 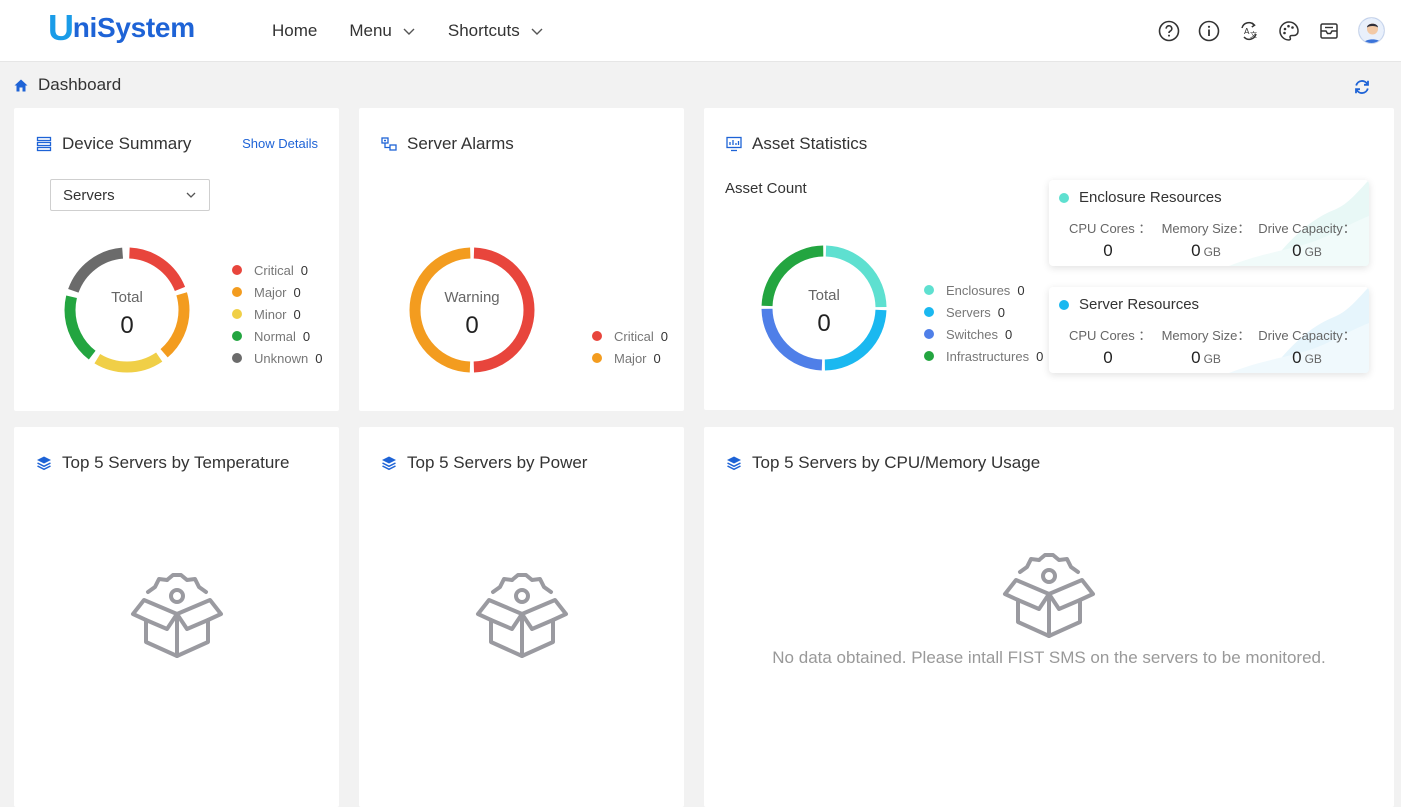 What do you see at coordinates (810, 143) in the screenshot?
I see `asset-statistics-title-text: Asset Statistics` at bounding box center [810, 143].